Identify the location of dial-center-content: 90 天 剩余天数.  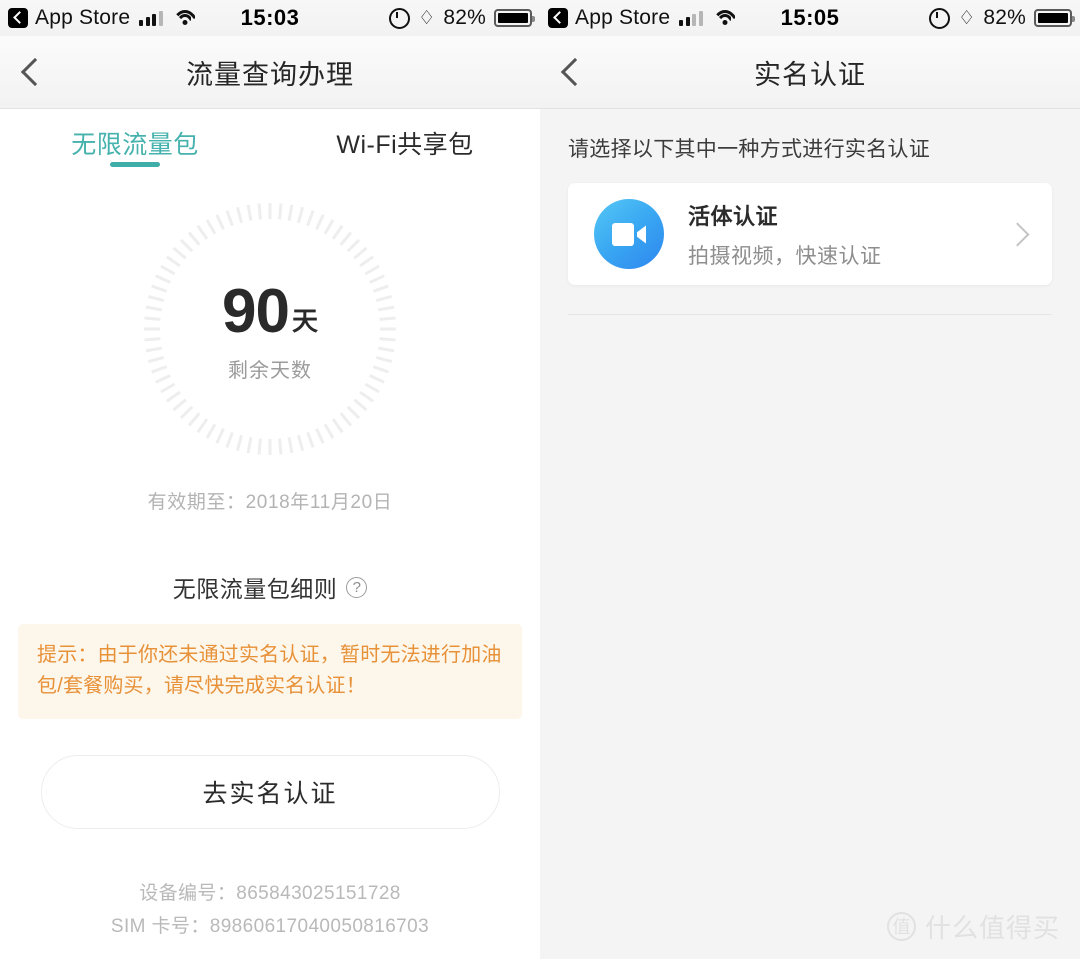
(270, 329).